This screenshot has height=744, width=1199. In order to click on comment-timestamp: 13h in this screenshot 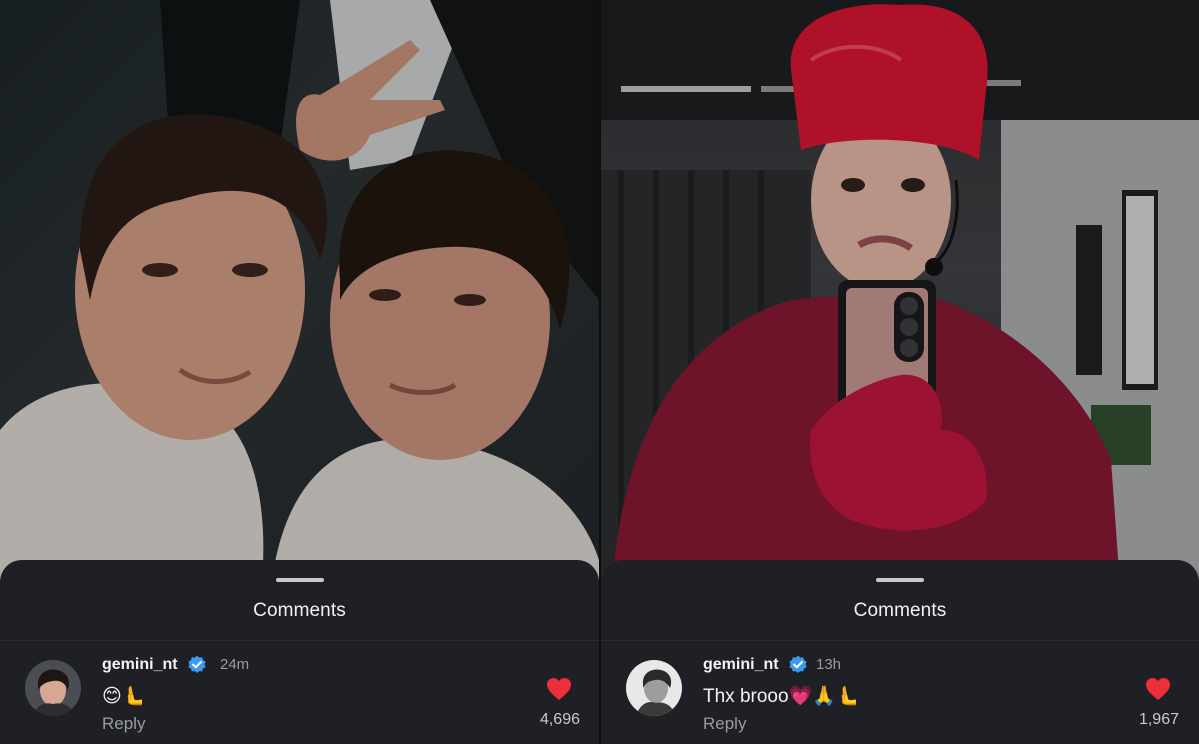, I will do `click(829, 664)`.